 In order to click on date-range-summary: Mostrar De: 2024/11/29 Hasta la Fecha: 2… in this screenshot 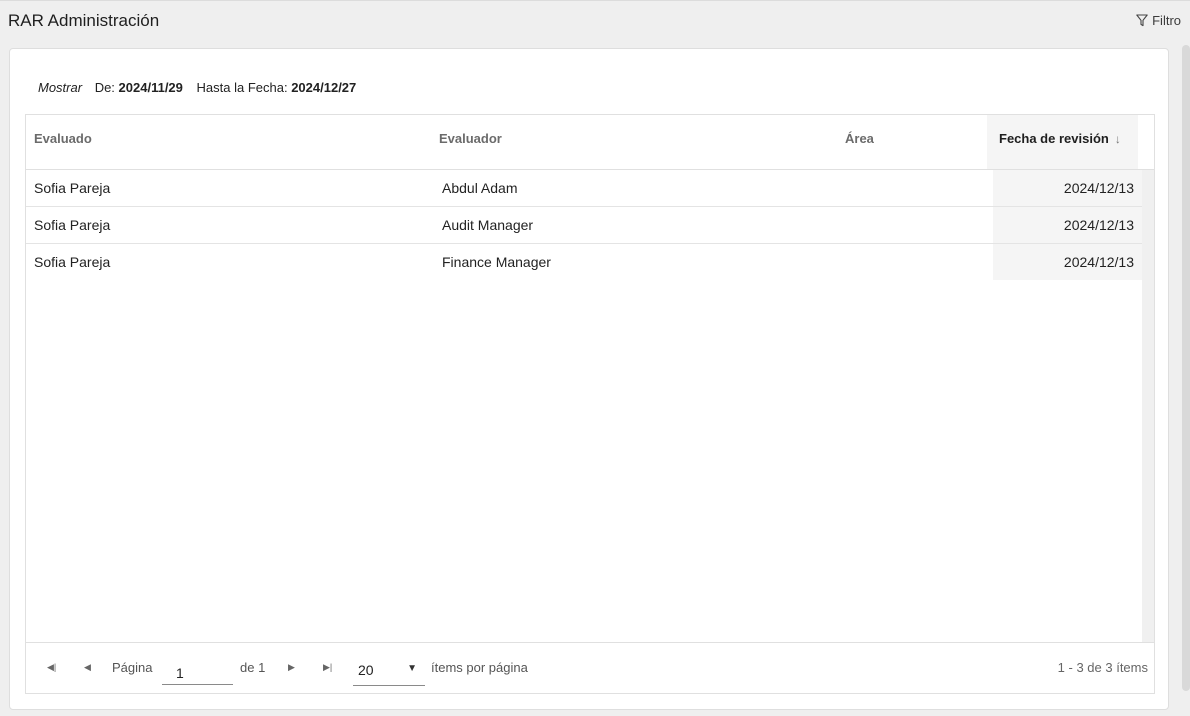, I will do `click(197, 87)`.